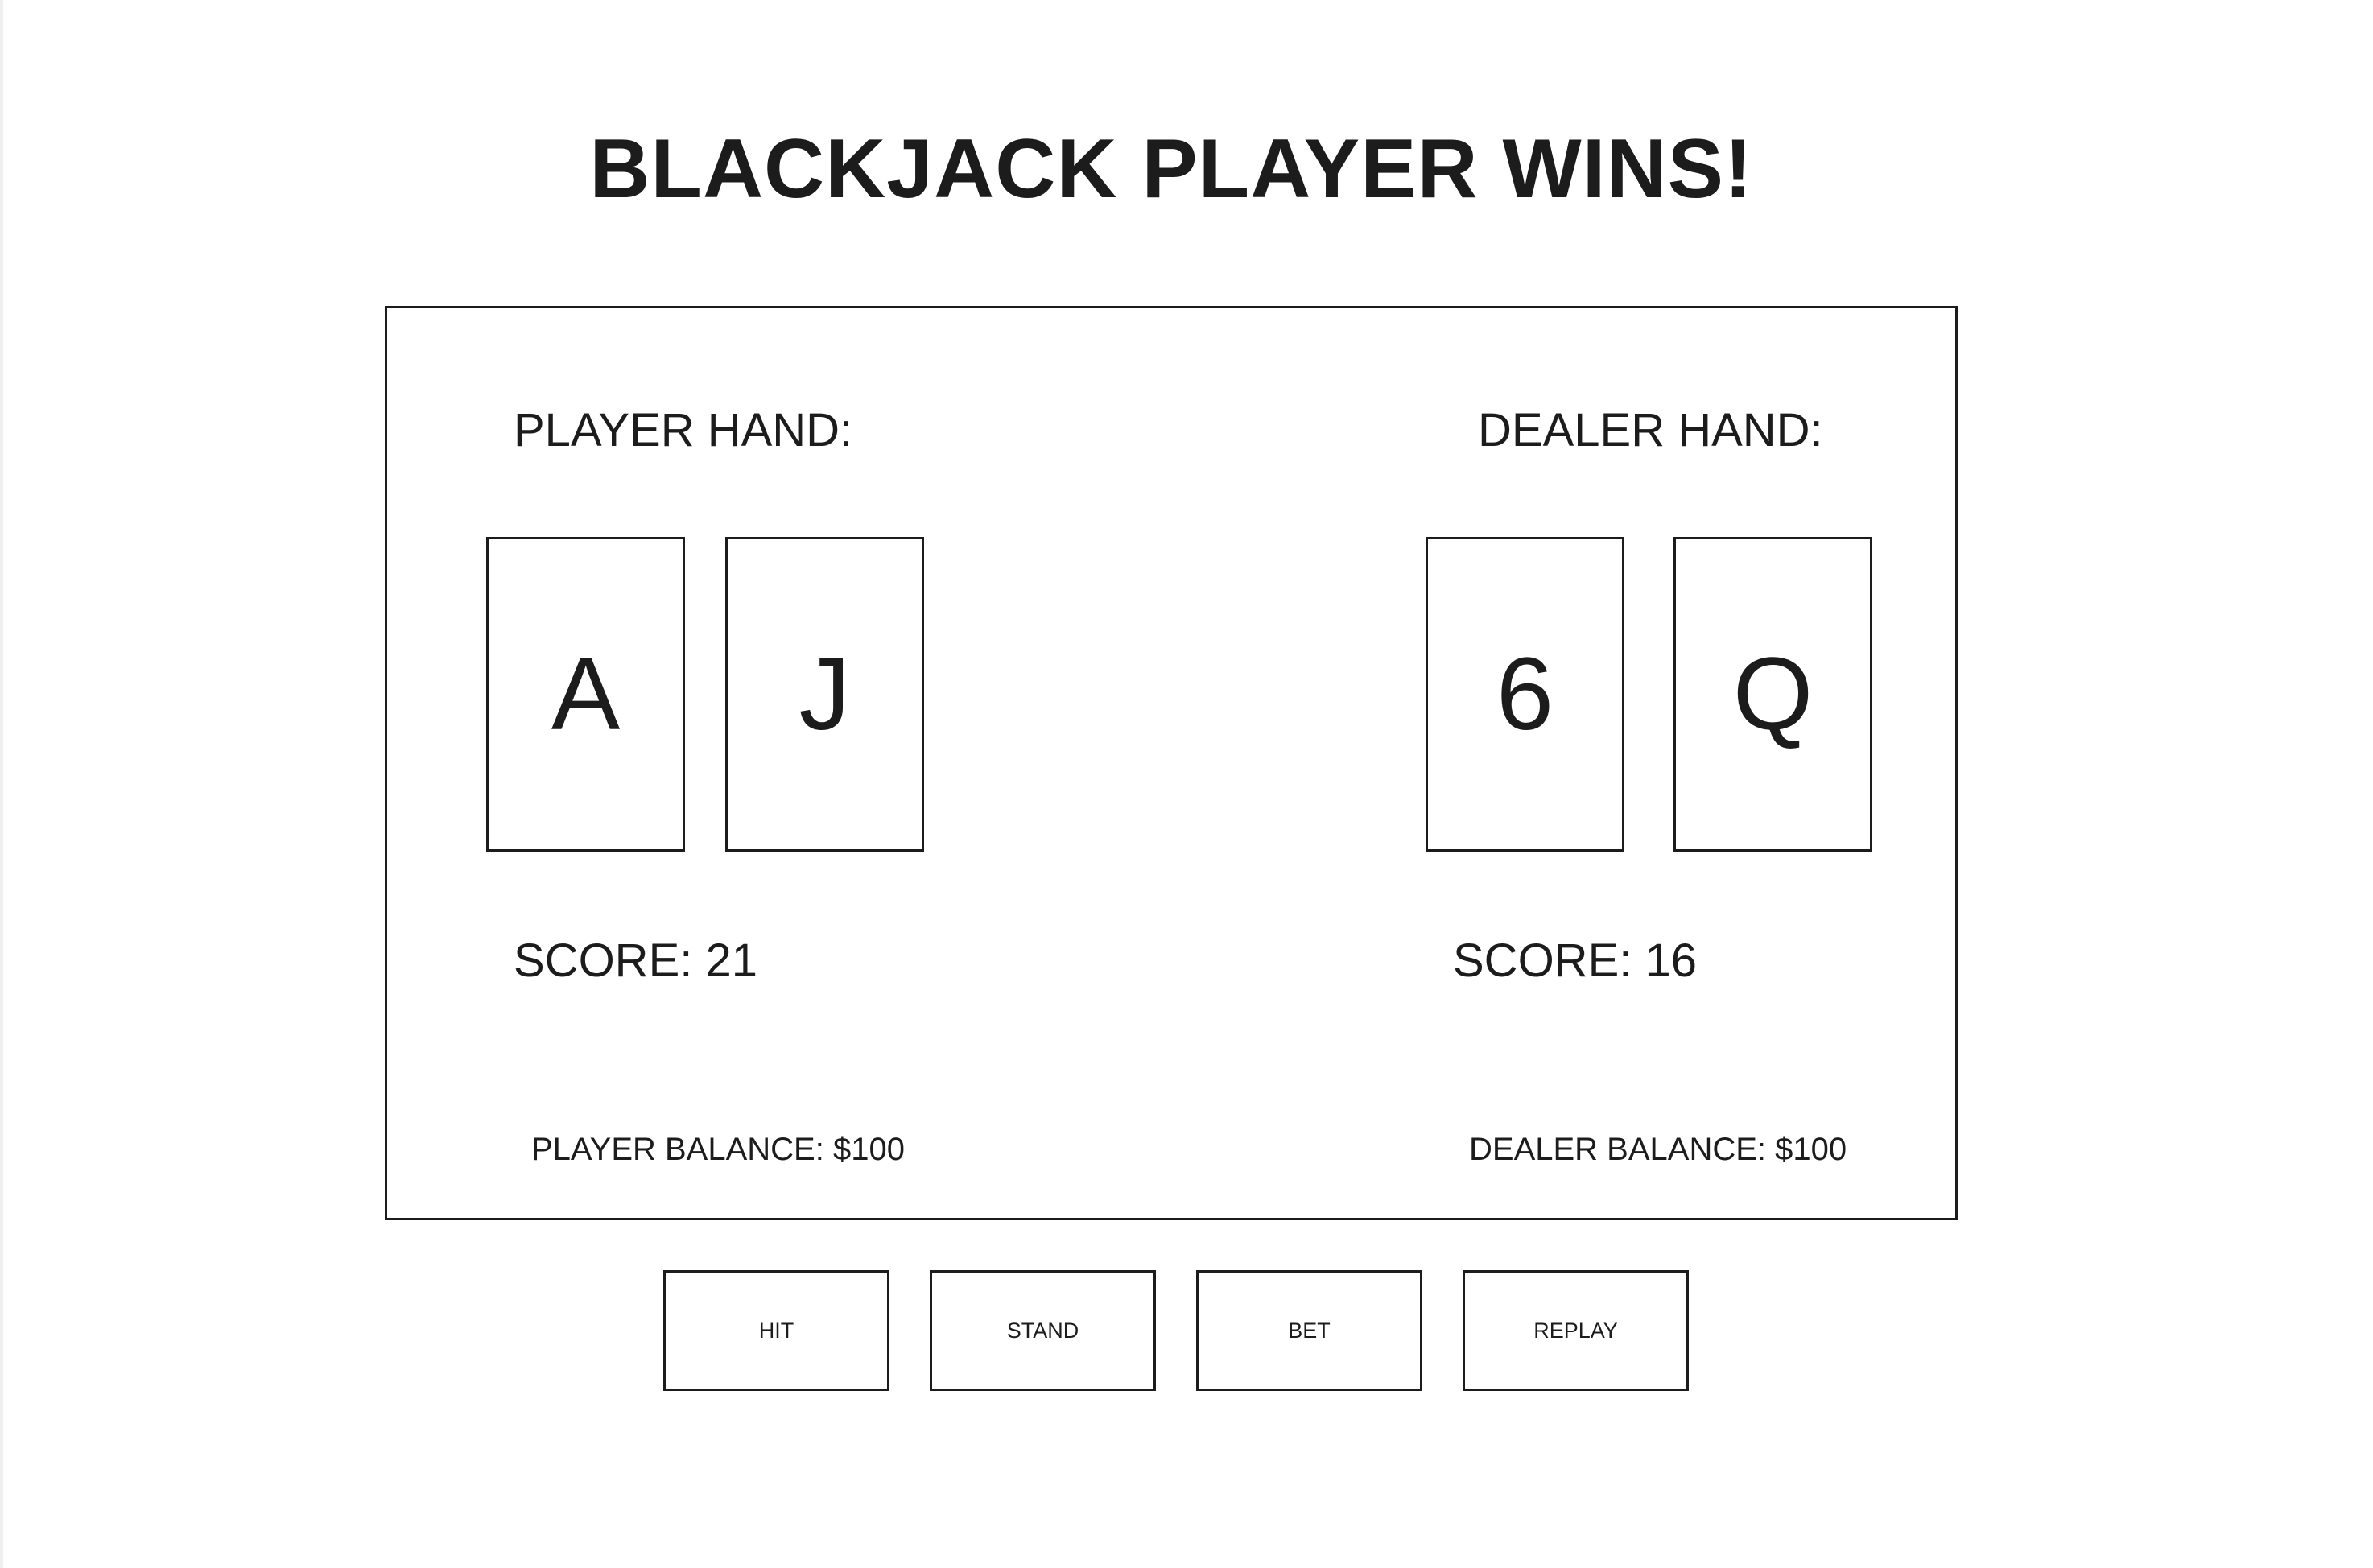 The width and height of the screenshot is (2373, 1568). What do you see at coordinates (776, 1331) in the screenshot?
I see `hit-button: HIT` at bounding box center [776, 1331].